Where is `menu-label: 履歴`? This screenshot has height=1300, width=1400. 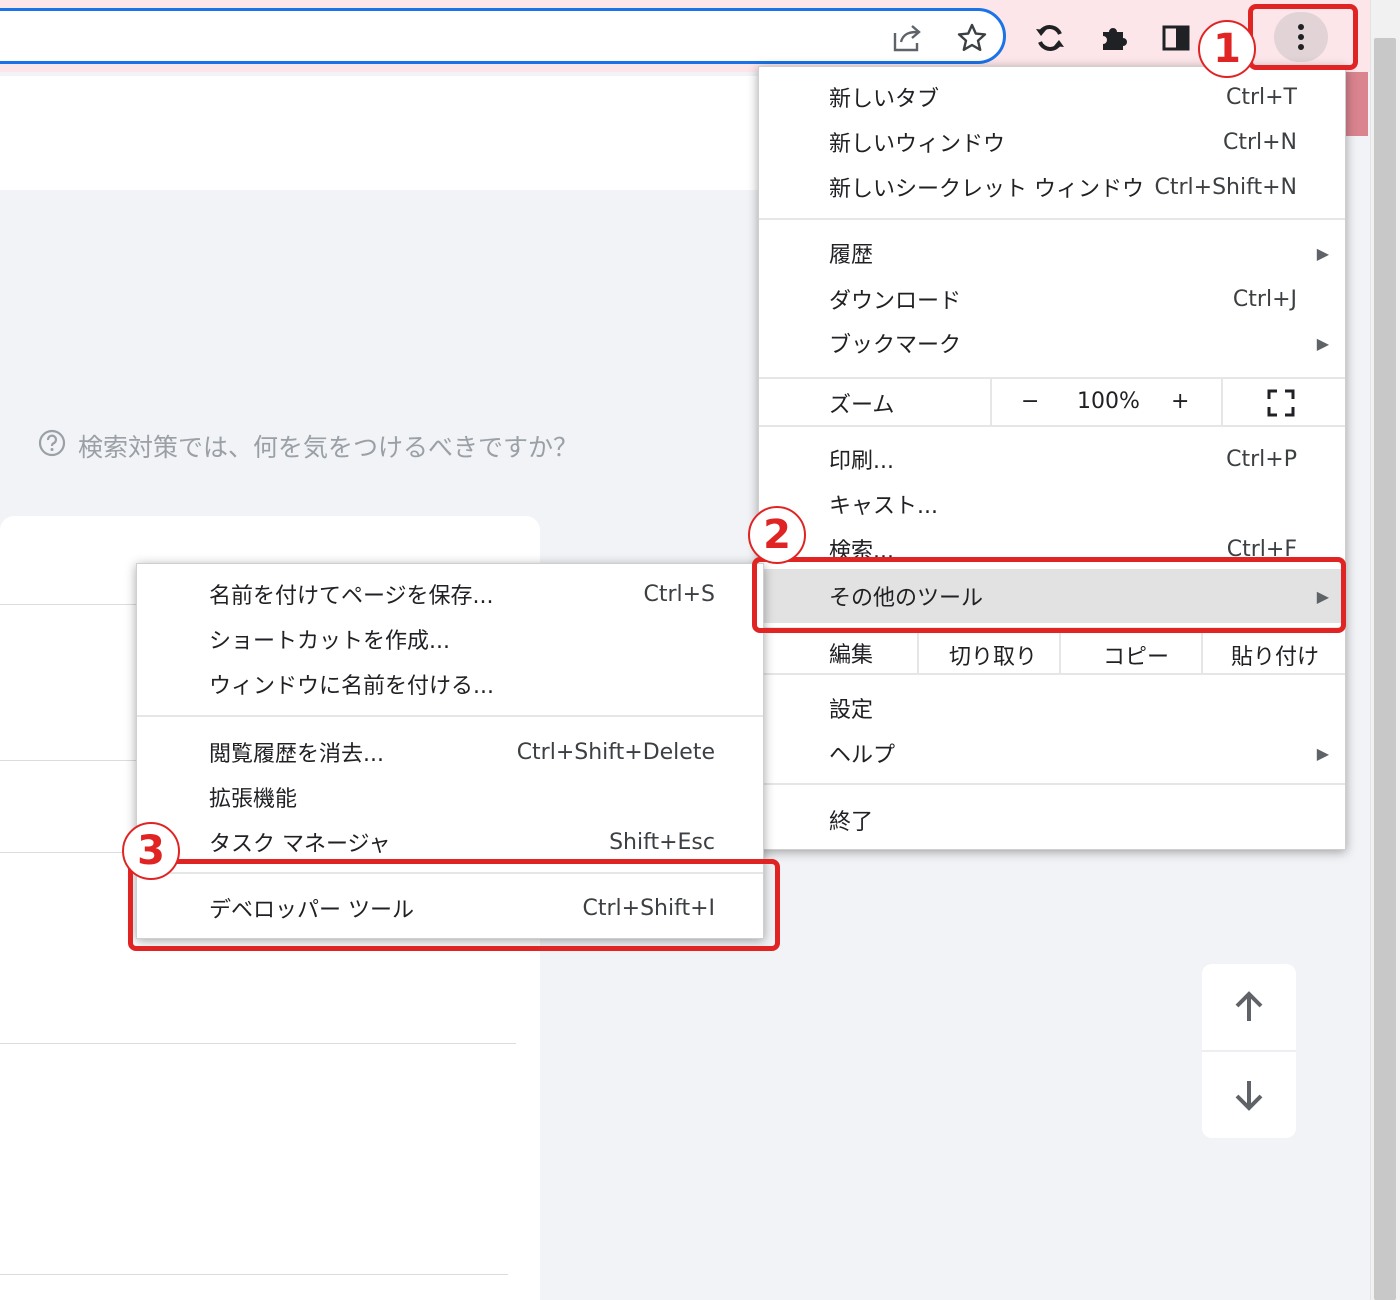
menu-label: 履歴 is located at coordinates (851, 255).